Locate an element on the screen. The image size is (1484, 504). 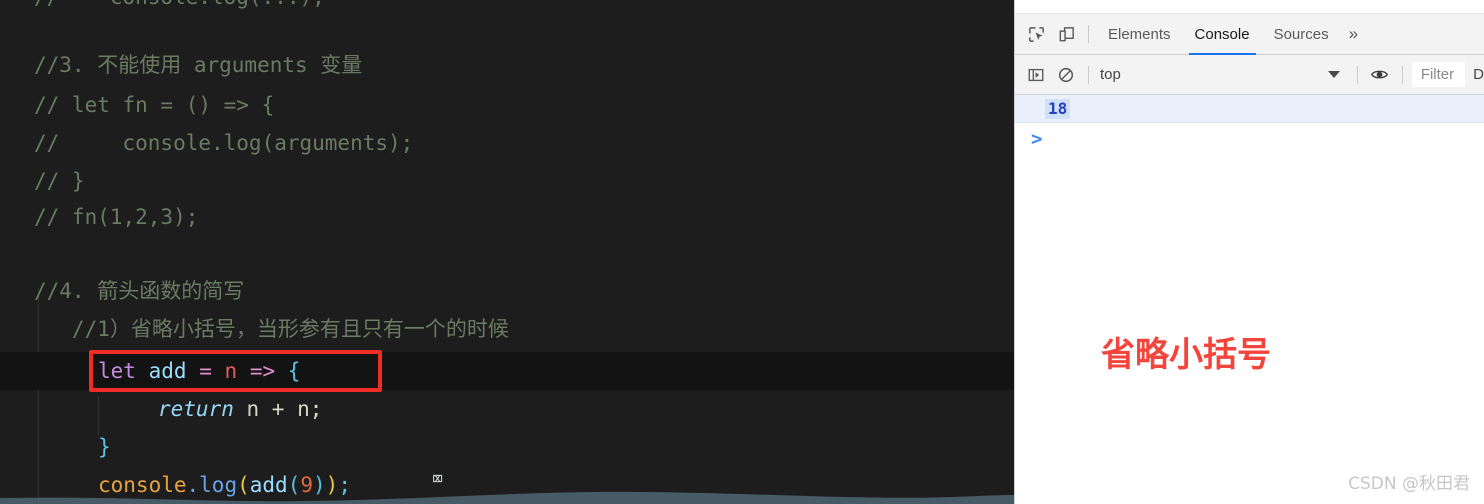
clear-console-icon is located at coordinates (1066, 75).